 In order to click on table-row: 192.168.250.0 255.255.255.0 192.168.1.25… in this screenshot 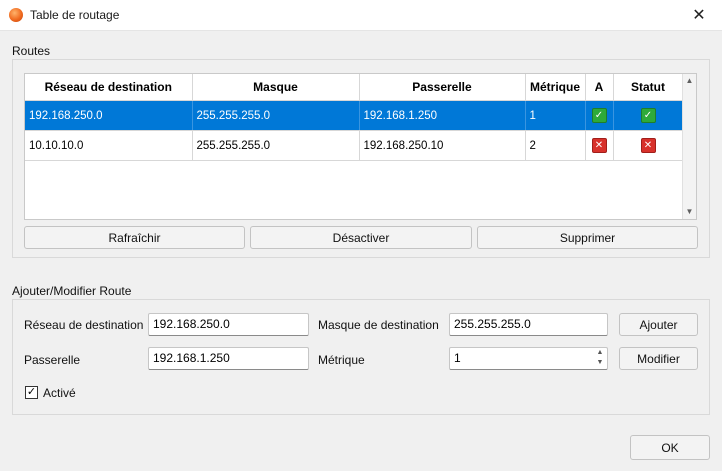, I will do `click(354, 115)`.